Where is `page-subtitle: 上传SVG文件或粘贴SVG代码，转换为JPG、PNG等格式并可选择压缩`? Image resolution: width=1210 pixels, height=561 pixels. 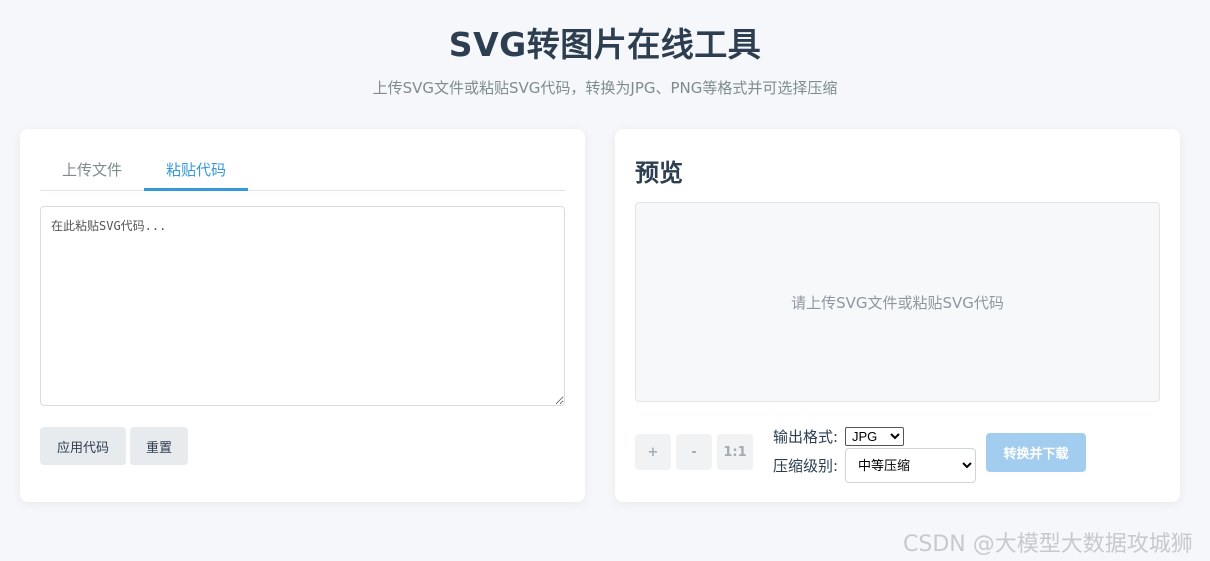 page-subtitle: 上传SVG文件或粘贴SVG代码，转换为JPG、PNG等格式并可选择压缩 is located at coordinates (605, 88).